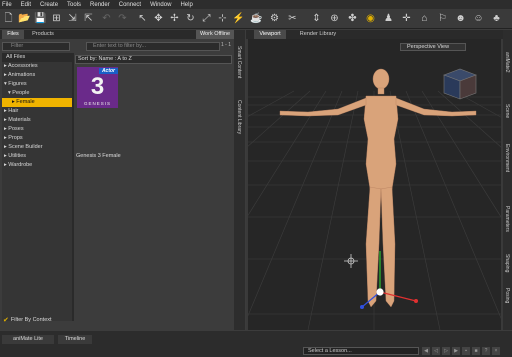 The height and width of the screenshot is (357, 512). Describe the element at coordinates (496, 18) in the screenshot. I see `figure-group-icon: ♣` at that location.